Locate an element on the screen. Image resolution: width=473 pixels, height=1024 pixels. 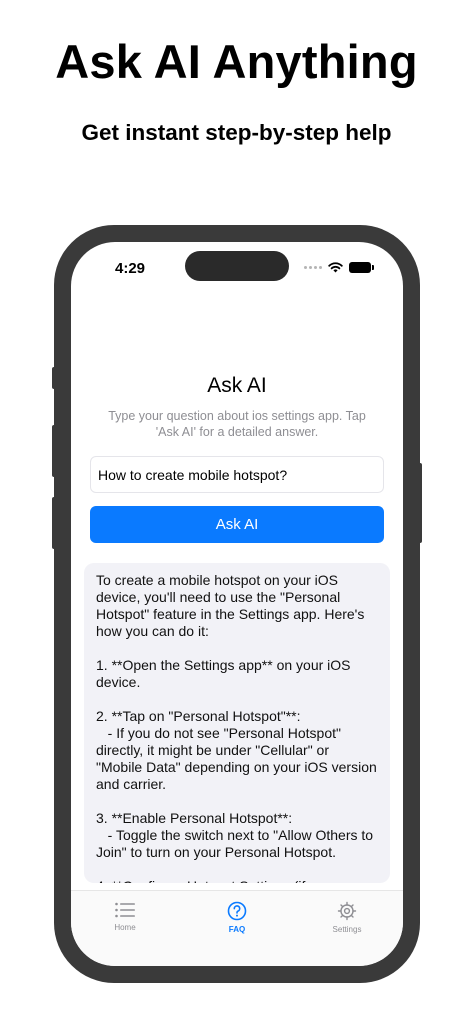
tab-bar: Home FAQ Settings is located at coordinates (237, 928).